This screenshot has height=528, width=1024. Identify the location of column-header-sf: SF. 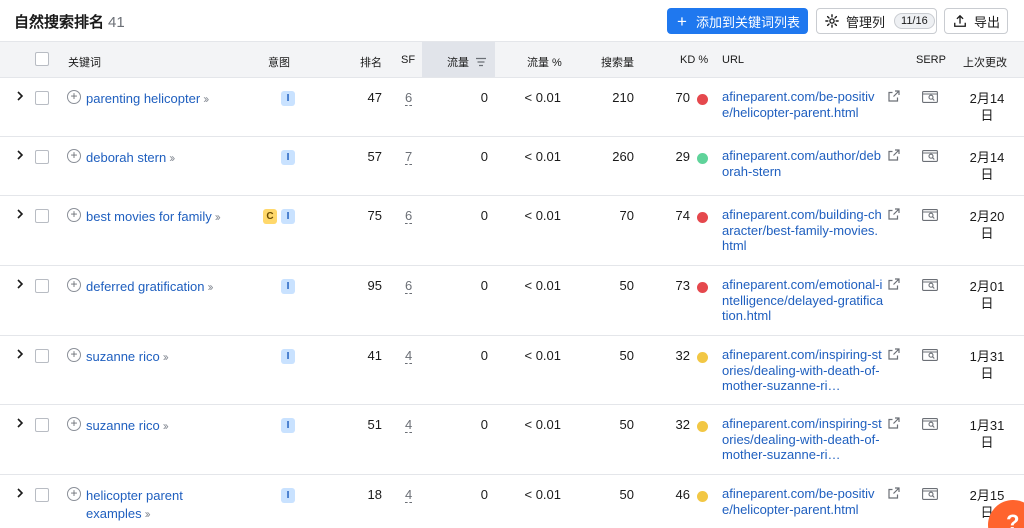
(408, 60).